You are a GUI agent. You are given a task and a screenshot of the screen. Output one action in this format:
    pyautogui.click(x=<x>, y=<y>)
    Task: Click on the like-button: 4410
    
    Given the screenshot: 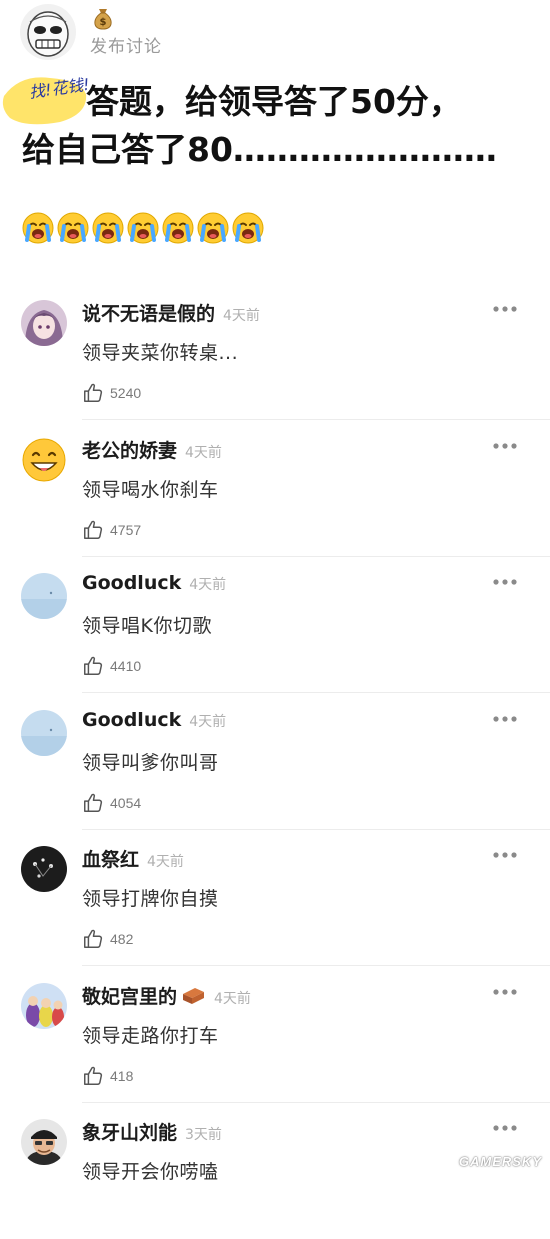 What is the action you would take?
    pyautogui.click(x=111, y=666)
    